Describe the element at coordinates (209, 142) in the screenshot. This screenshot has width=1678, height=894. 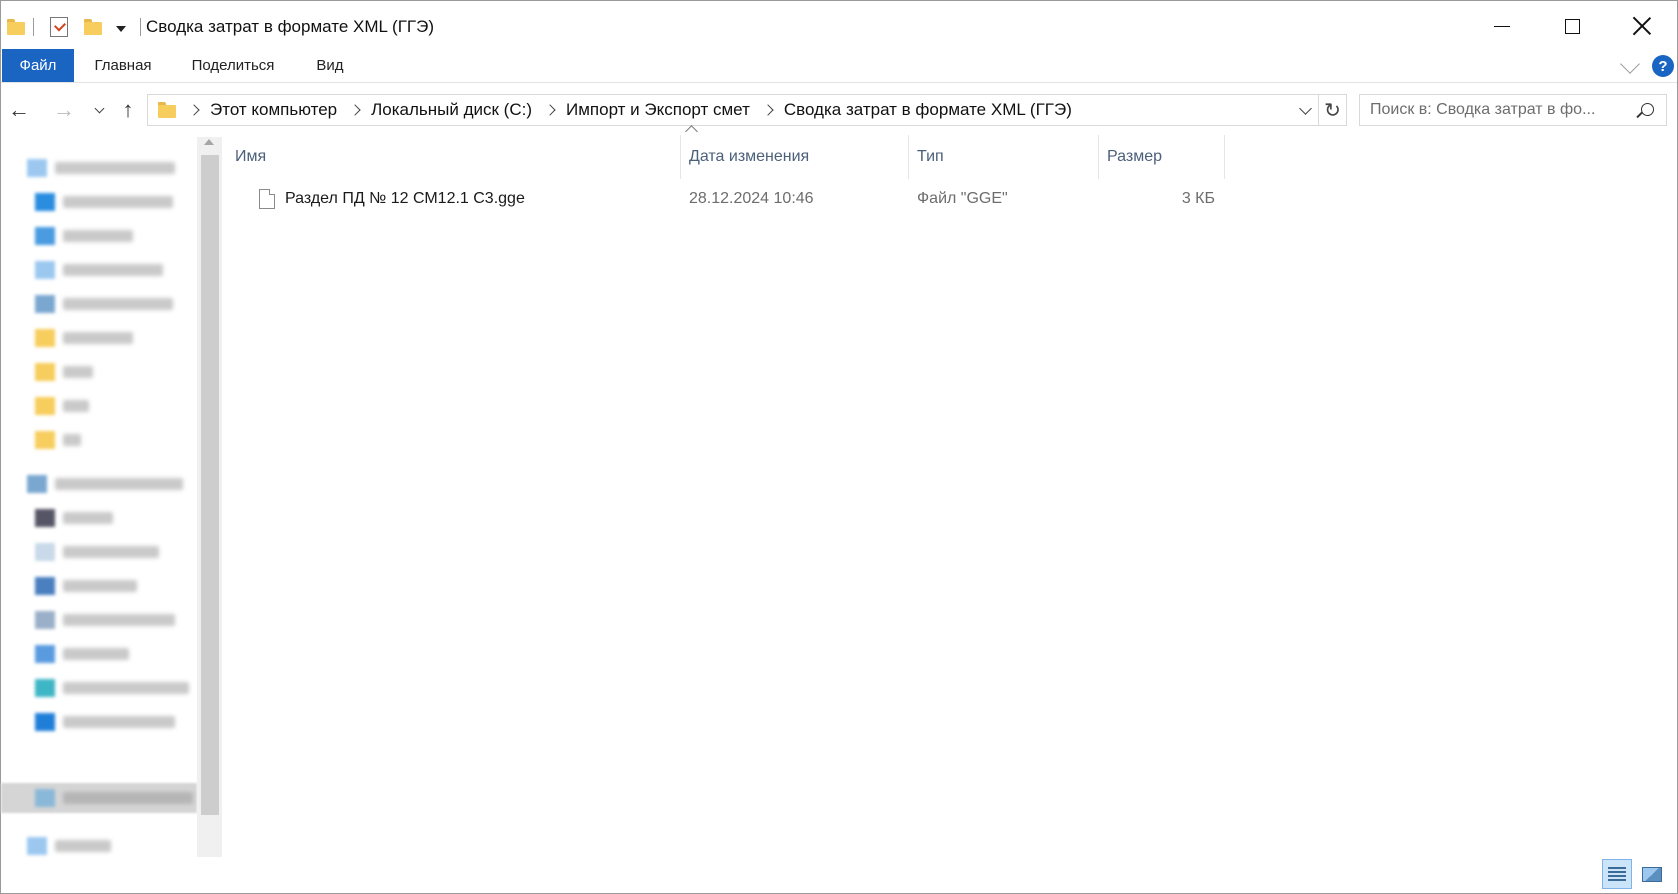
I see `scroll-up-arrow-icon` at that location.